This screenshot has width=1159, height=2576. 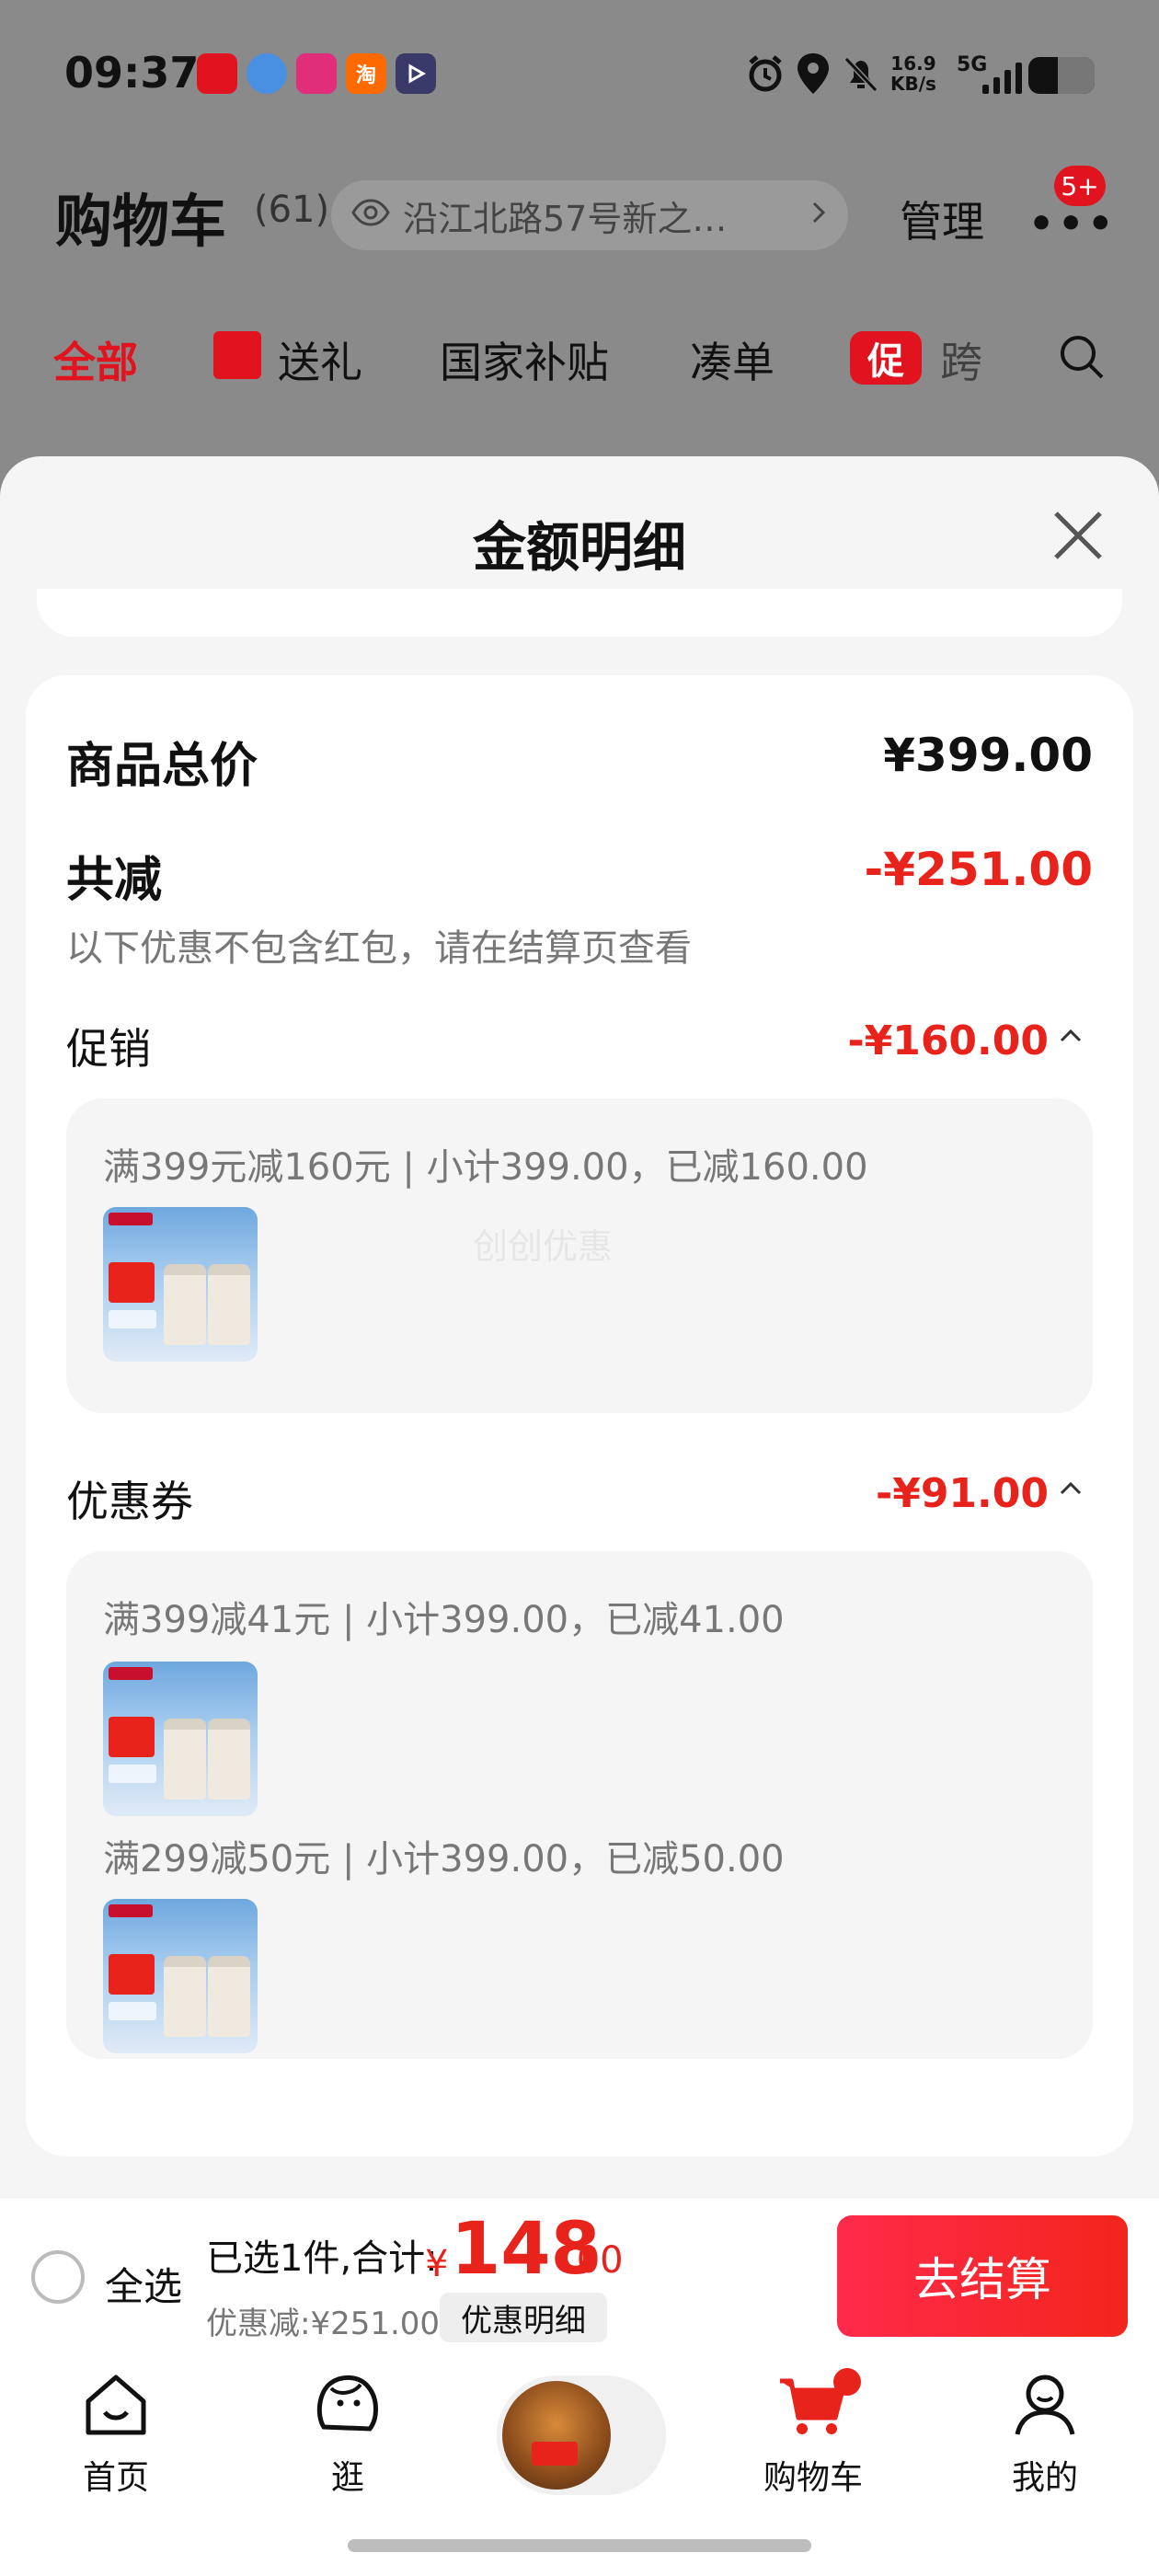 What do you see at coordinates (237, 355) in the screenshot?
I see `gift-icon` at bounding box center [237, 355].